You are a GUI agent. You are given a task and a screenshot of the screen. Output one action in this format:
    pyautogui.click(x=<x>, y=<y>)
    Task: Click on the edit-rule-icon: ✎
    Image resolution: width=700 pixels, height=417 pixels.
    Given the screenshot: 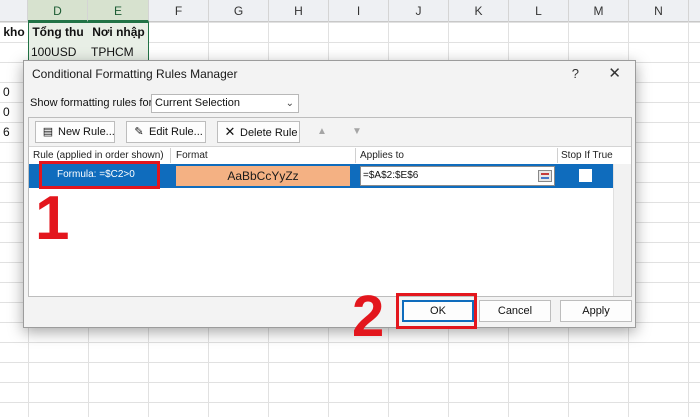 What is the action you would take?
    pyautogui.click(x=139, y=132)
    